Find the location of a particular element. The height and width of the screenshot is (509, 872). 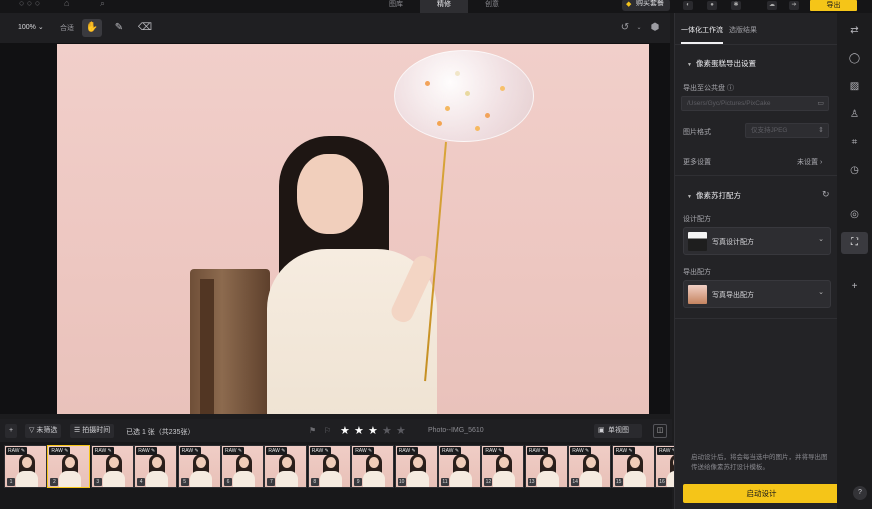

sort-button: ☰ 拍摄时间 is located at coordinates (92, 431).